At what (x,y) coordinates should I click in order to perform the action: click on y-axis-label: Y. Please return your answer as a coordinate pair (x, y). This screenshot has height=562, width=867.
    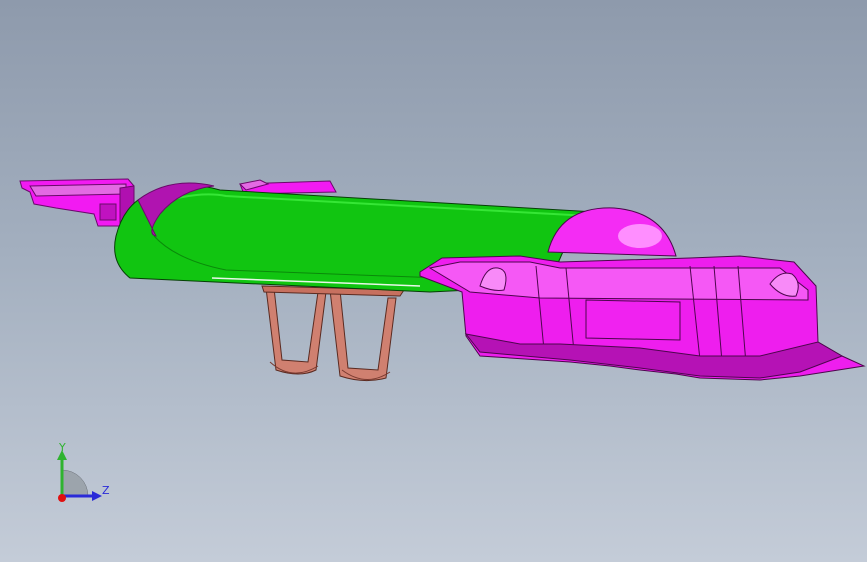
    Looking at the image, I should click on (62, 447).